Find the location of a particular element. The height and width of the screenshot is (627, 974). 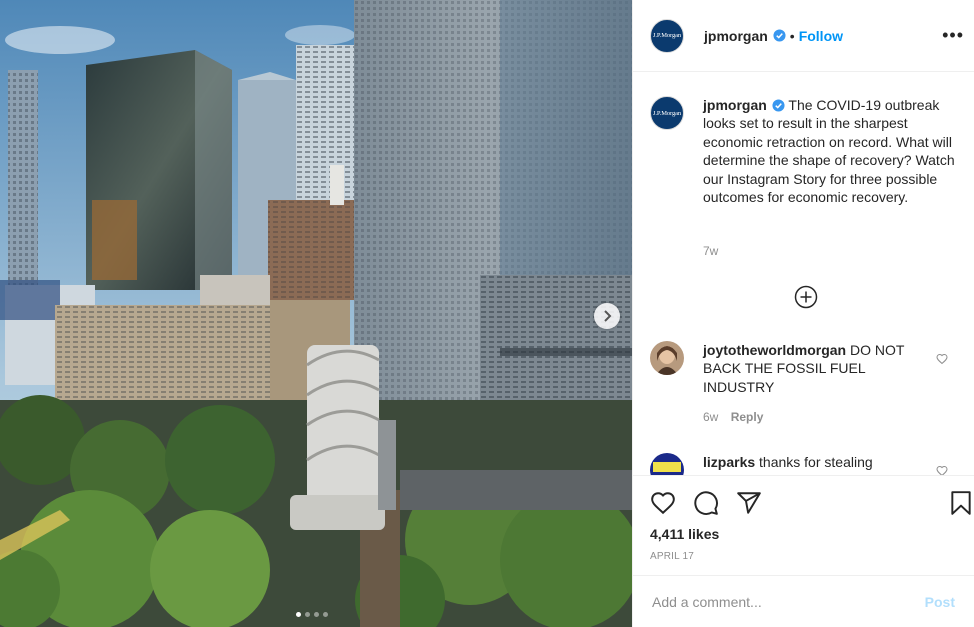

post-comment-button: Post is located at coordinates (940, 602).